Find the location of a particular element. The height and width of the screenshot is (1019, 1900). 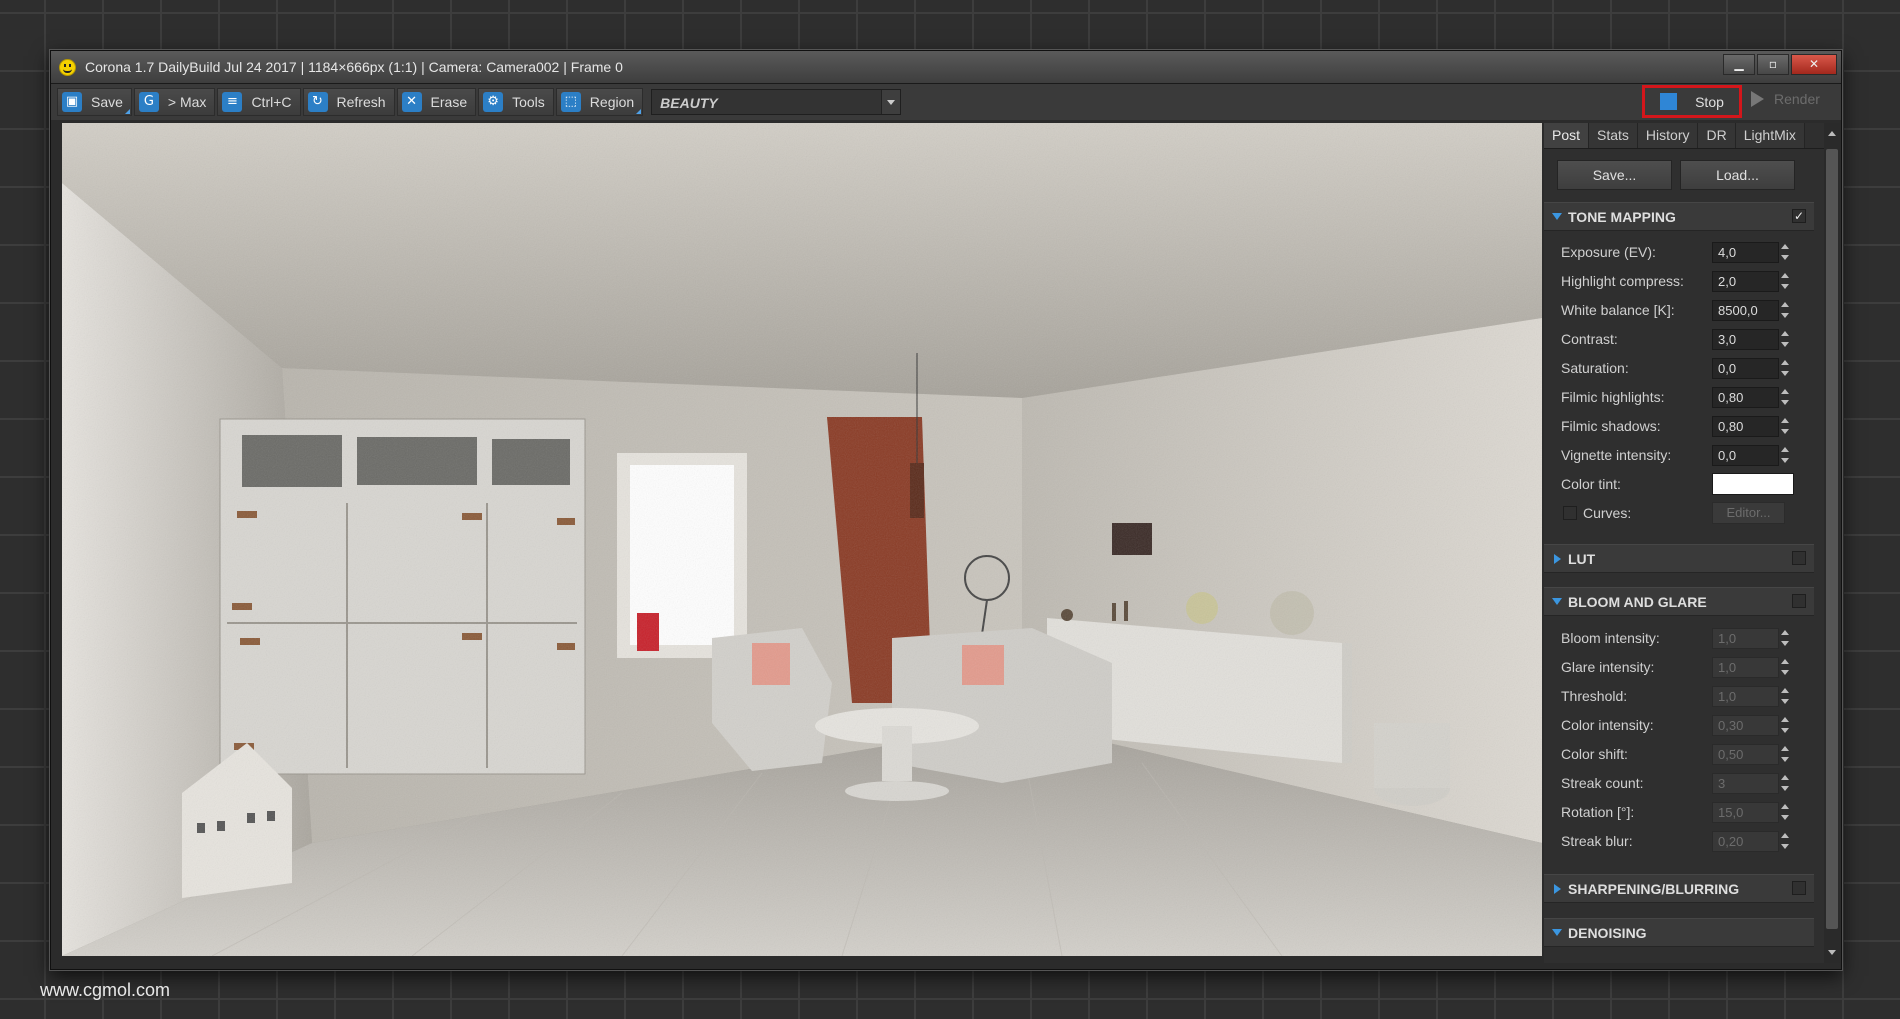

highlight-compress-row: Highlight compress: 2,0 is located at coordinates (1683, 282).